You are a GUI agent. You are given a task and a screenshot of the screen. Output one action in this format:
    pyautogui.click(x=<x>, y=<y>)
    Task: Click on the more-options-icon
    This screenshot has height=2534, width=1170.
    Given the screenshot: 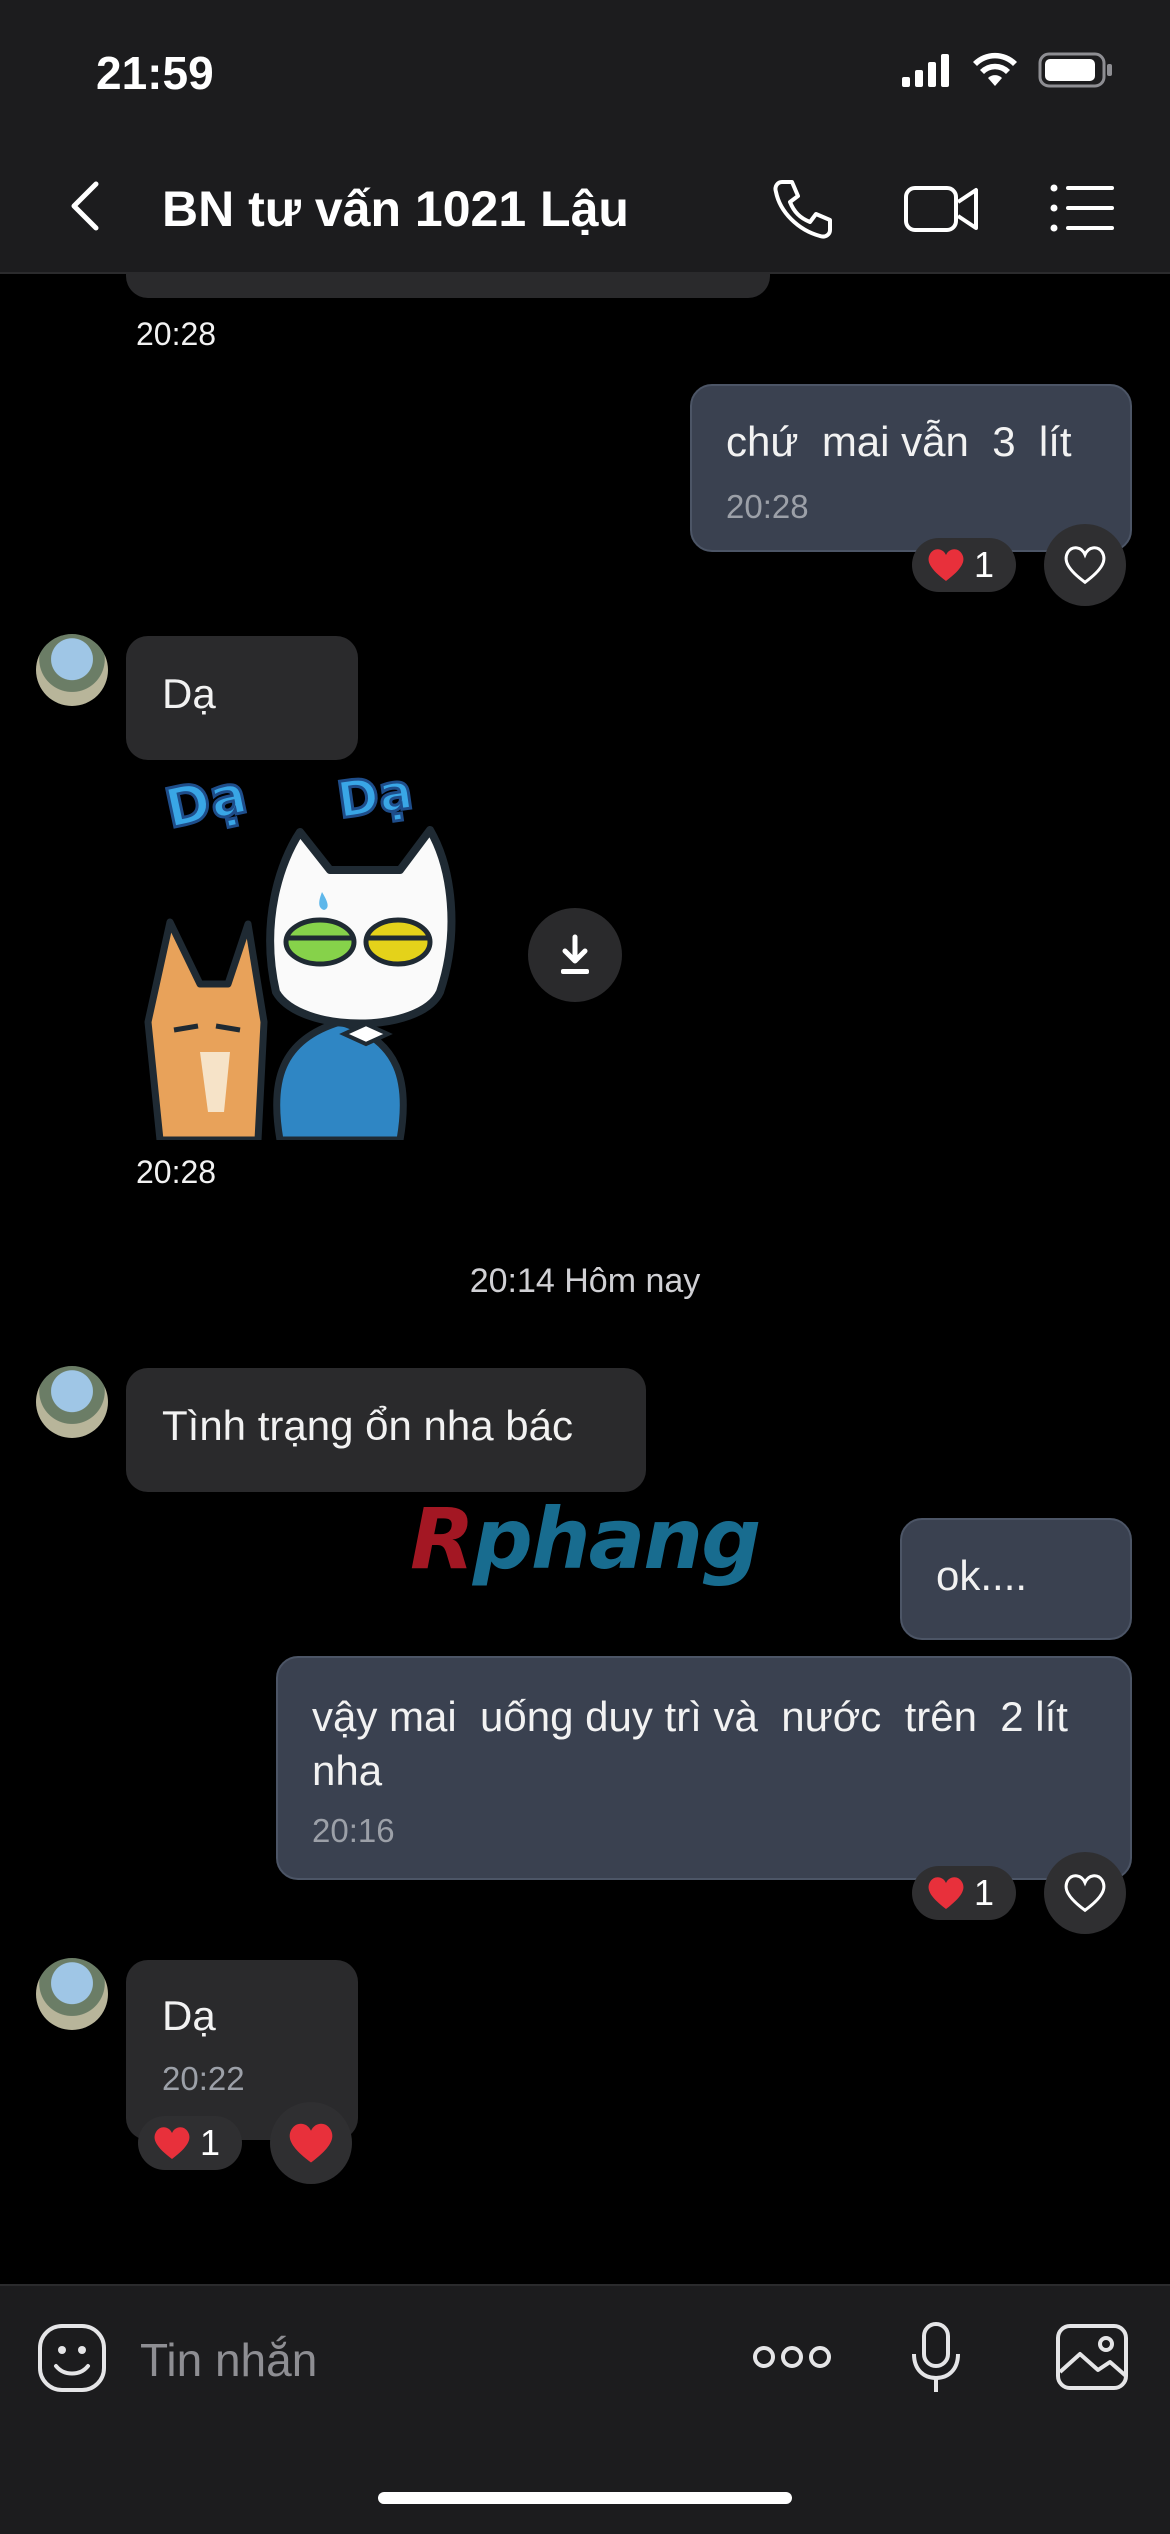 What is the action you would take?
    pyautogui.click(x=792, y=2357)
    